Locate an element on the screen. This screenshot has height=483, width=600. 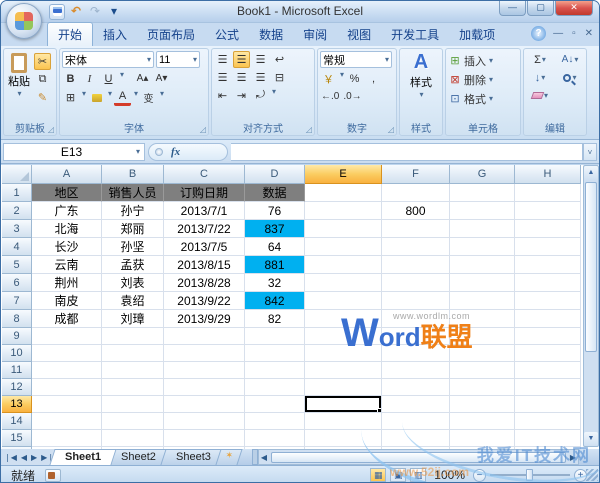
ribbon-tab-数据: 数据 is located at coordinates (271, 34).